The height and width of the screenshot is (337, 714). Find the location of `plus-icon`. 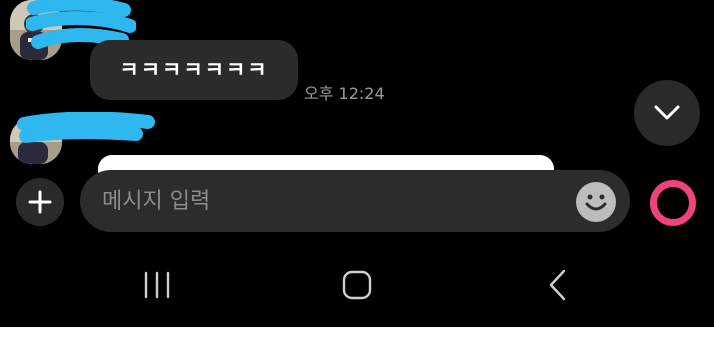

plus-icon is located at coordinates (40, 202).